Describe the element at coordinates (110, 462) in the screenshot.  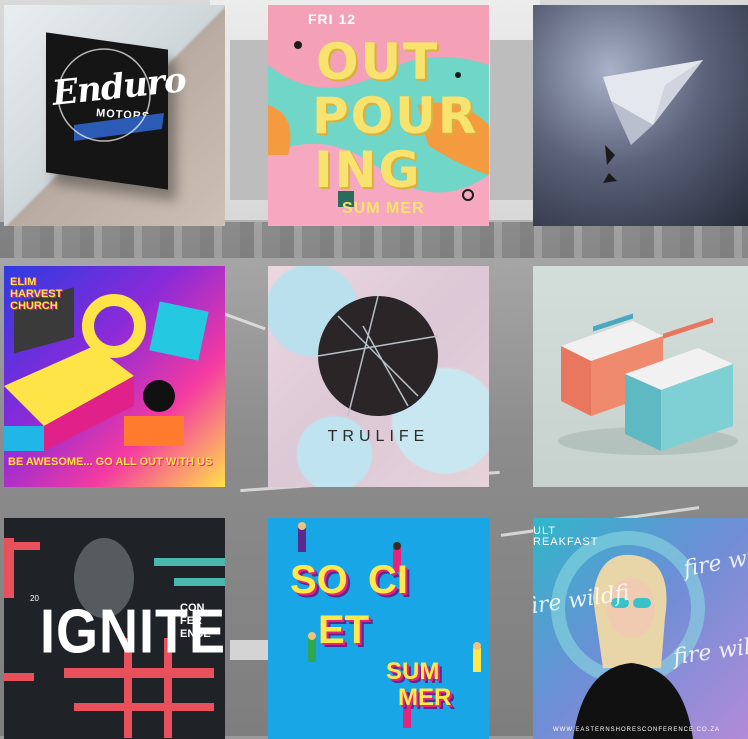
I see `go-all-out-tagline: BE AWESOME... GO ALL OUT WITH US` at that location.